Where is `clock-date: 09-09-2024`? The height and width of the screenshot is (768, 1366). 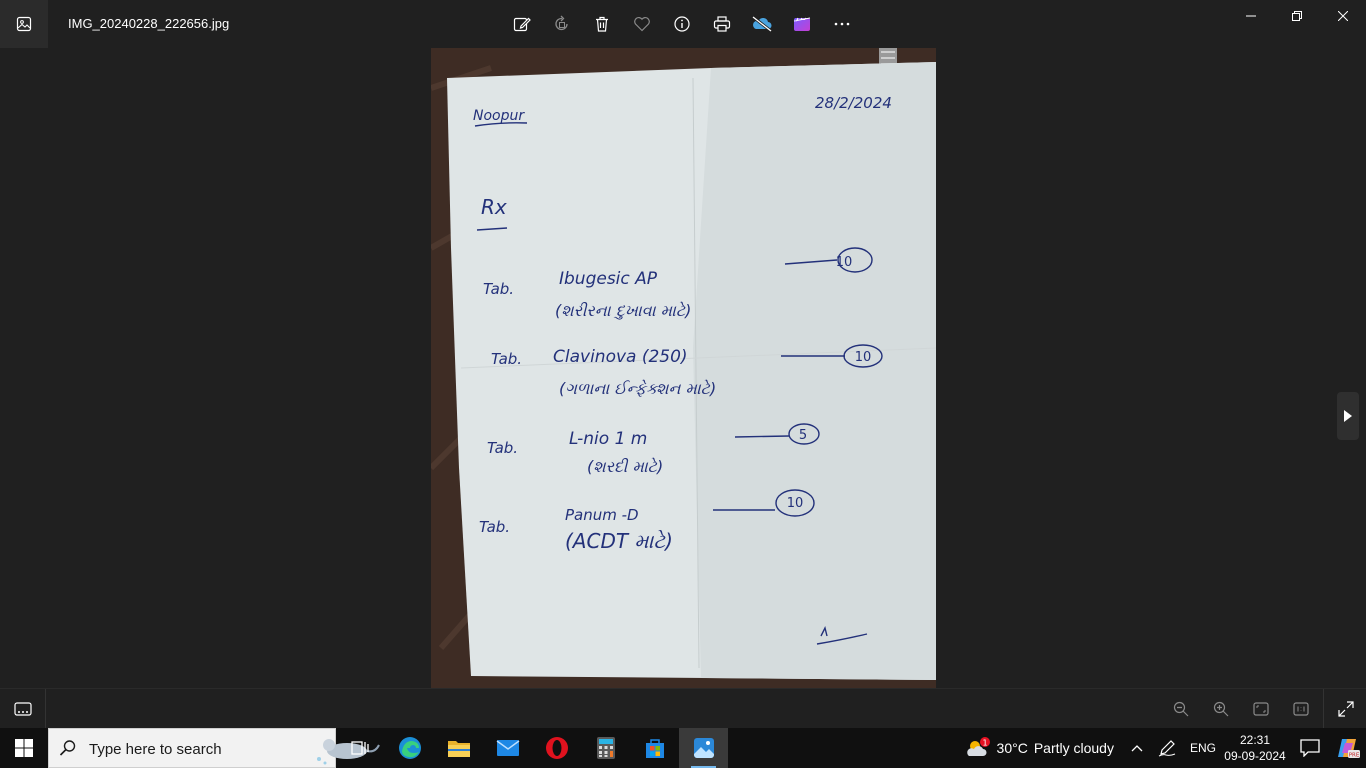
clock-date: 09-09-2024 is located at coordinates (1255, 756).